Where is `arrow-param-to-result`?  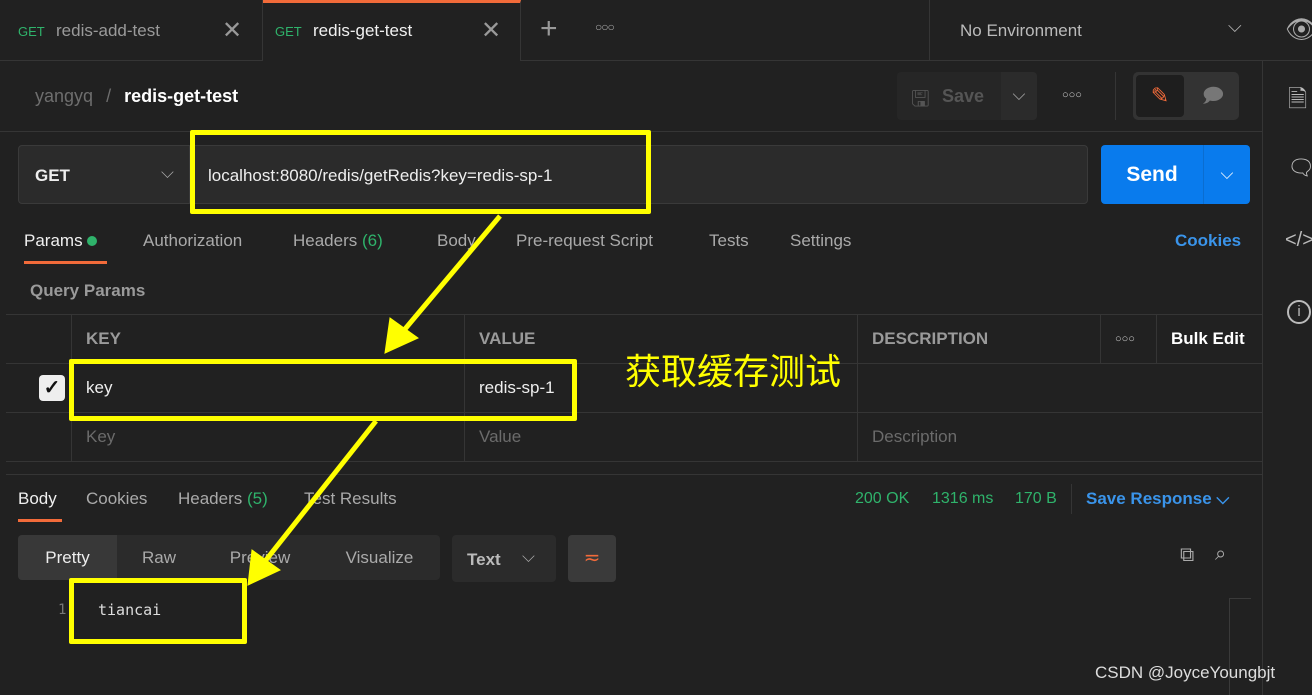 arrow-param-to-result is located at coordinates (312, 502).